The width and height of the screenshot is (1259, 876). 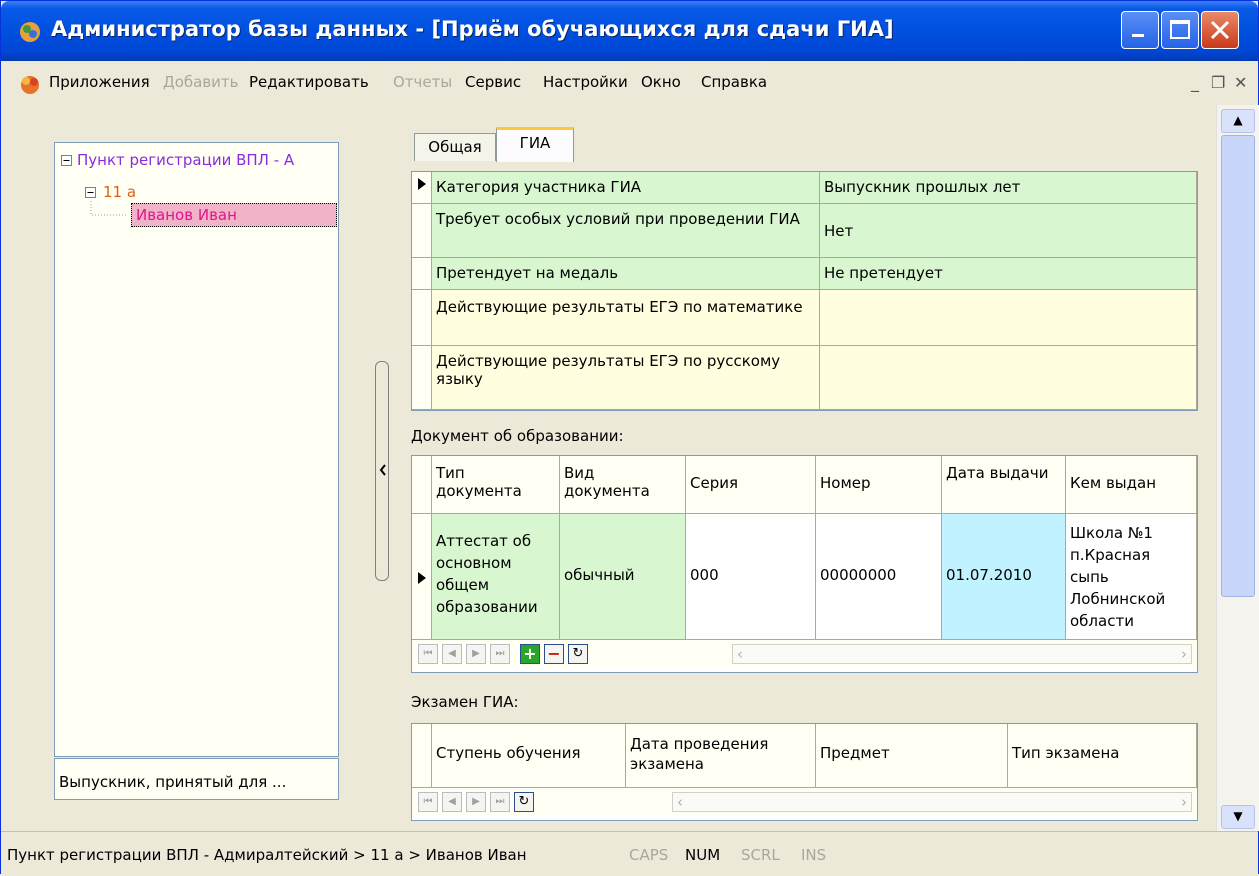 I want to click on maximize-icon, so click(x=1180, y=29).